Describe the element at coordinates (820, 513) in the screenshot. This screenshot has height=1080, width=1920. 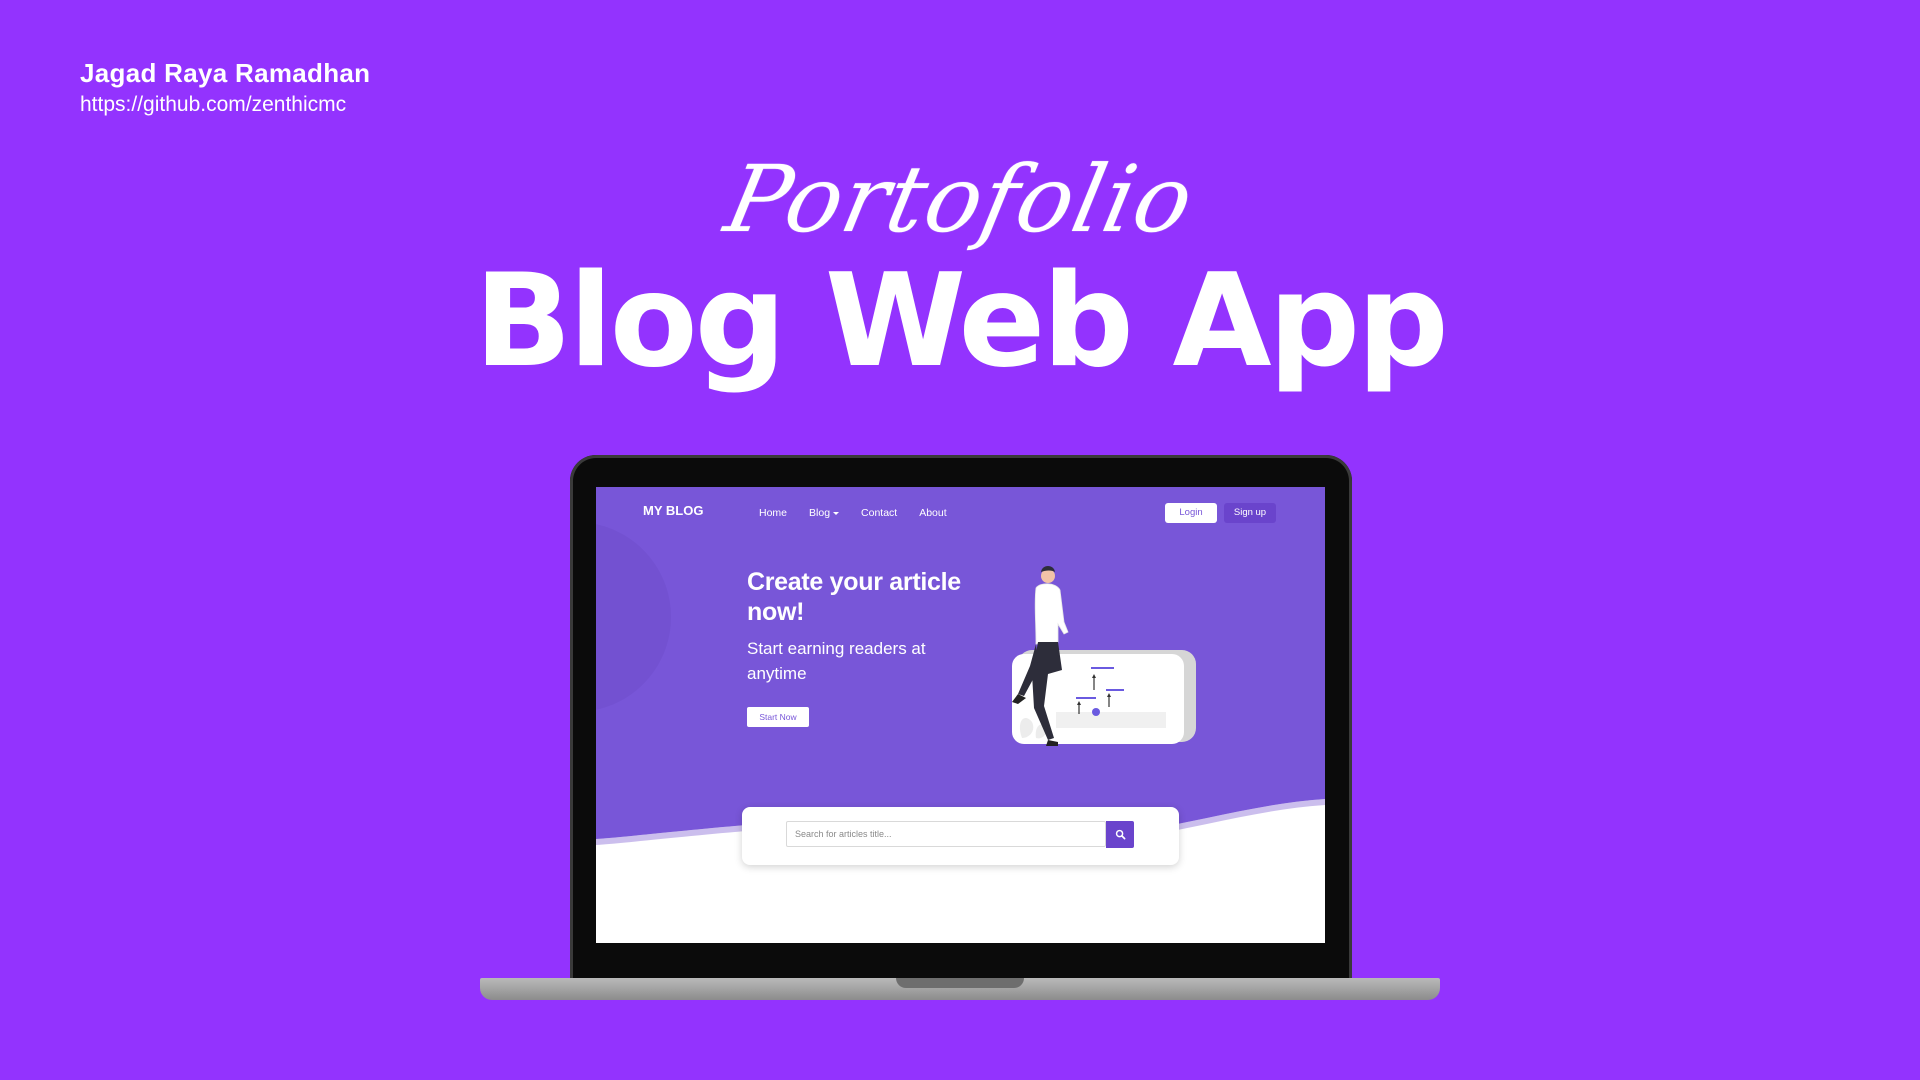
I see `nav-blog-label: Blog` at that location.